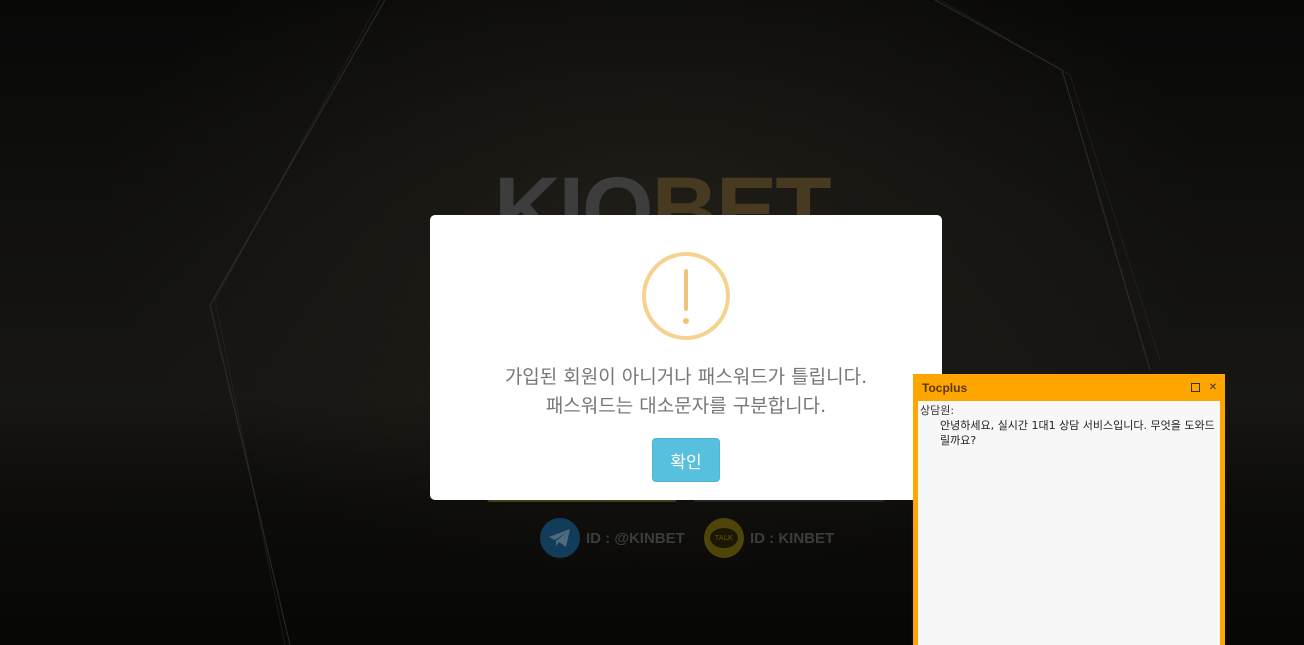  What do you see at coordinates (1077, 433) in the screenshot?
I see `chat-message: 안녕하세요, 실시간 1대1 상담 서비스입니다. 무엇을 도와드릴까요?` at bounding box center [1077, 433].